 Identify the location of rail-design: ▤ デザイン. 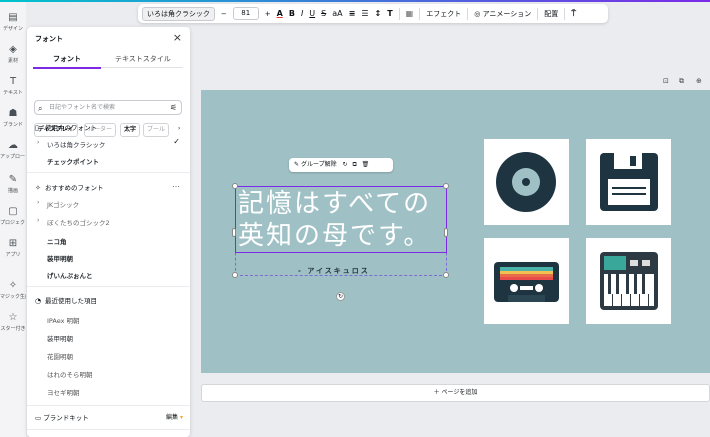
(13, 22).